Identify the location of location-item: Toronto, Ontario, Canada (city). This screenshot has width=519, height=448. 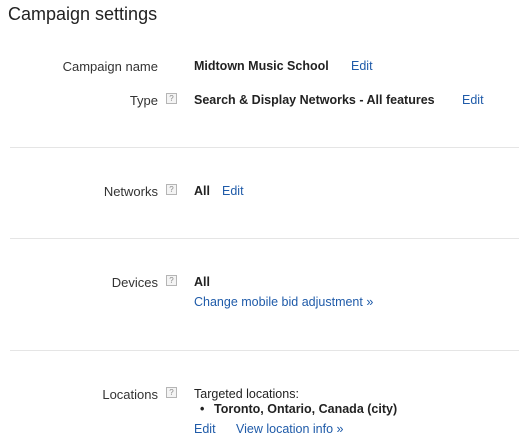
(306, 409).